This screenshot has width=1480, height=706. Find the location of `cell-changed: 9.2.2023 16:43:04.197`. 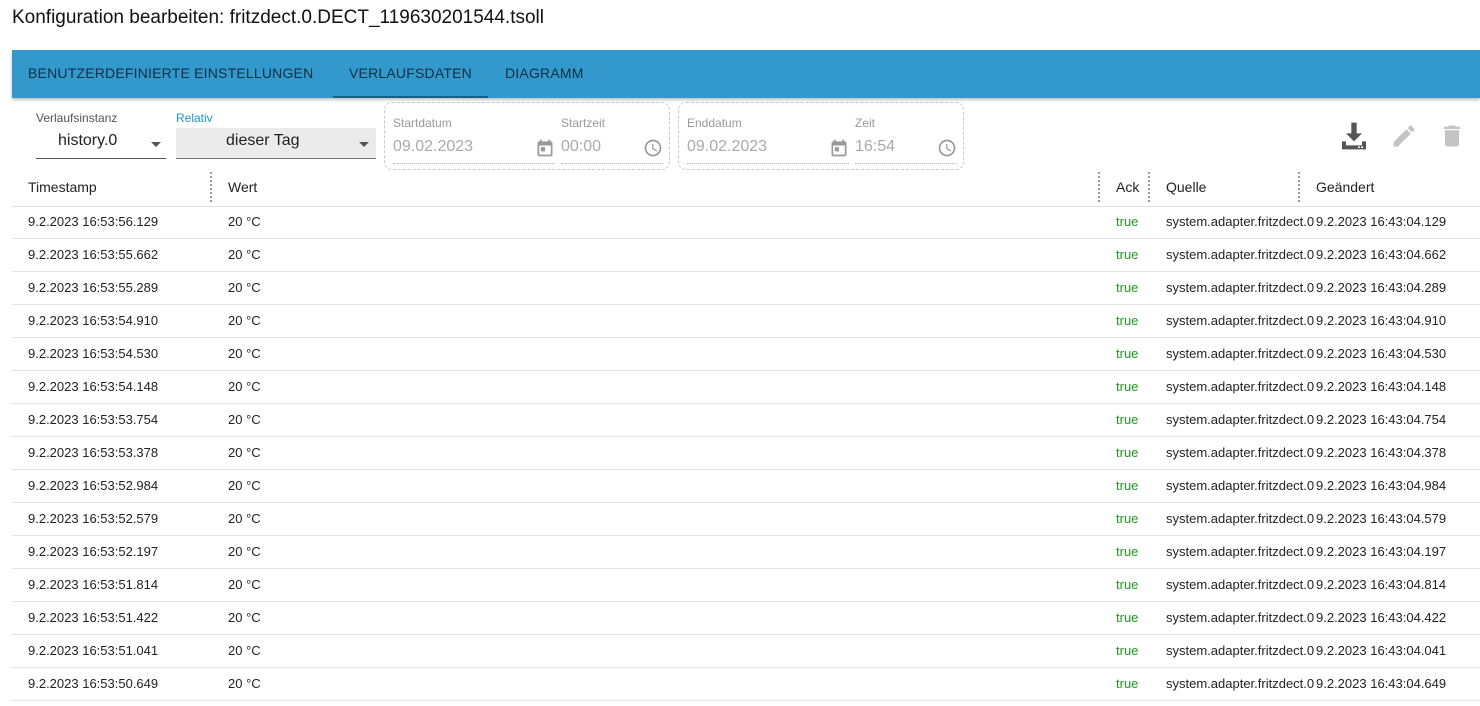

cell-changed: 9.2.2023 16:43:04.197 is located at coordinates (1381, 551).